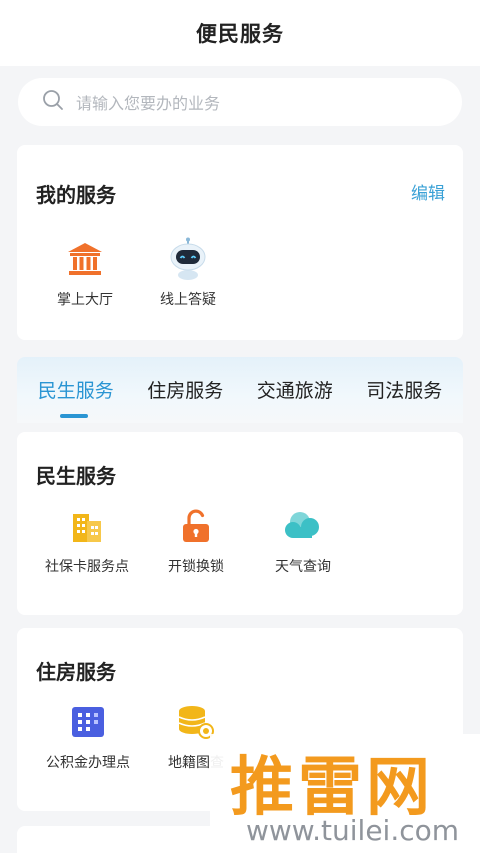 This screenshot has width=480, height=853. I want to click on watermark: 推雷网 www.tuilei.com, so click(345, 793).